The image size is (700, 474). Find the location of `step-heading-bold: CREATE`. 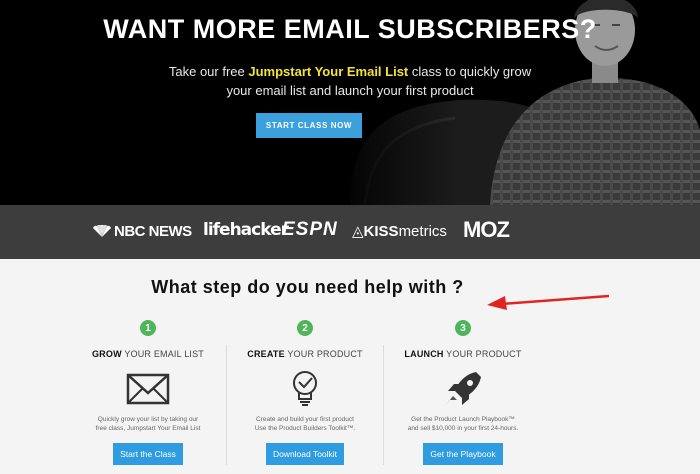

step-heading-bold: CREATE is located at coordinates (266, 354).